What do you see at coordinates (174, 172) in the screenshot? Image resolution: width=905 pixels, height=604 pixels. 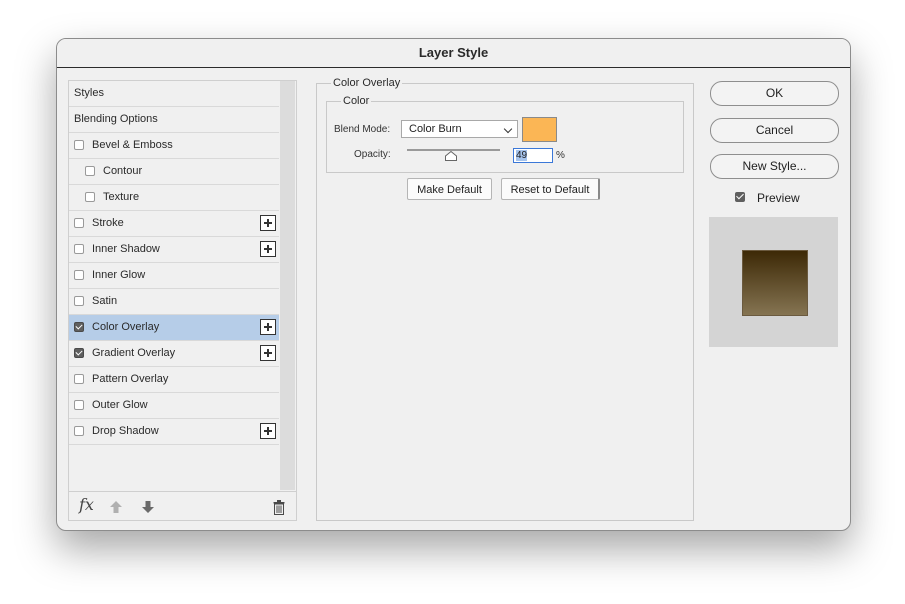 I see `style-item-contour: Contour` at bounding box center [174, 172].